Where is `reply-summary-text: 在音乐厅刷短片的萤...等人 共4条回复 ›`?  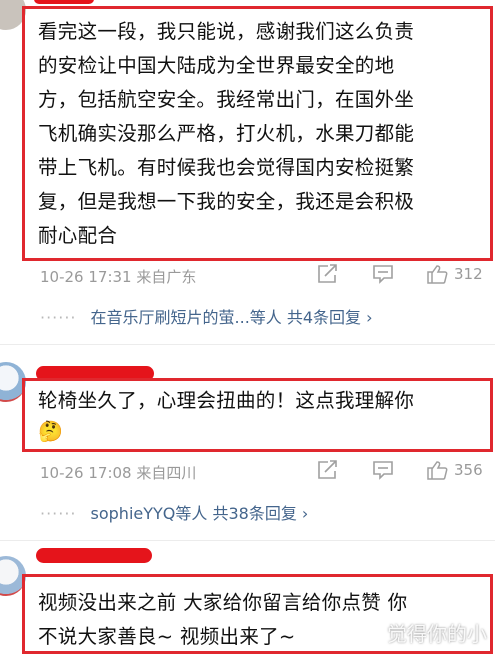 reply-summary-text: 在音乐厅刷短片的萤...等人 共4条回复 › is located at coordinates (231, 317).